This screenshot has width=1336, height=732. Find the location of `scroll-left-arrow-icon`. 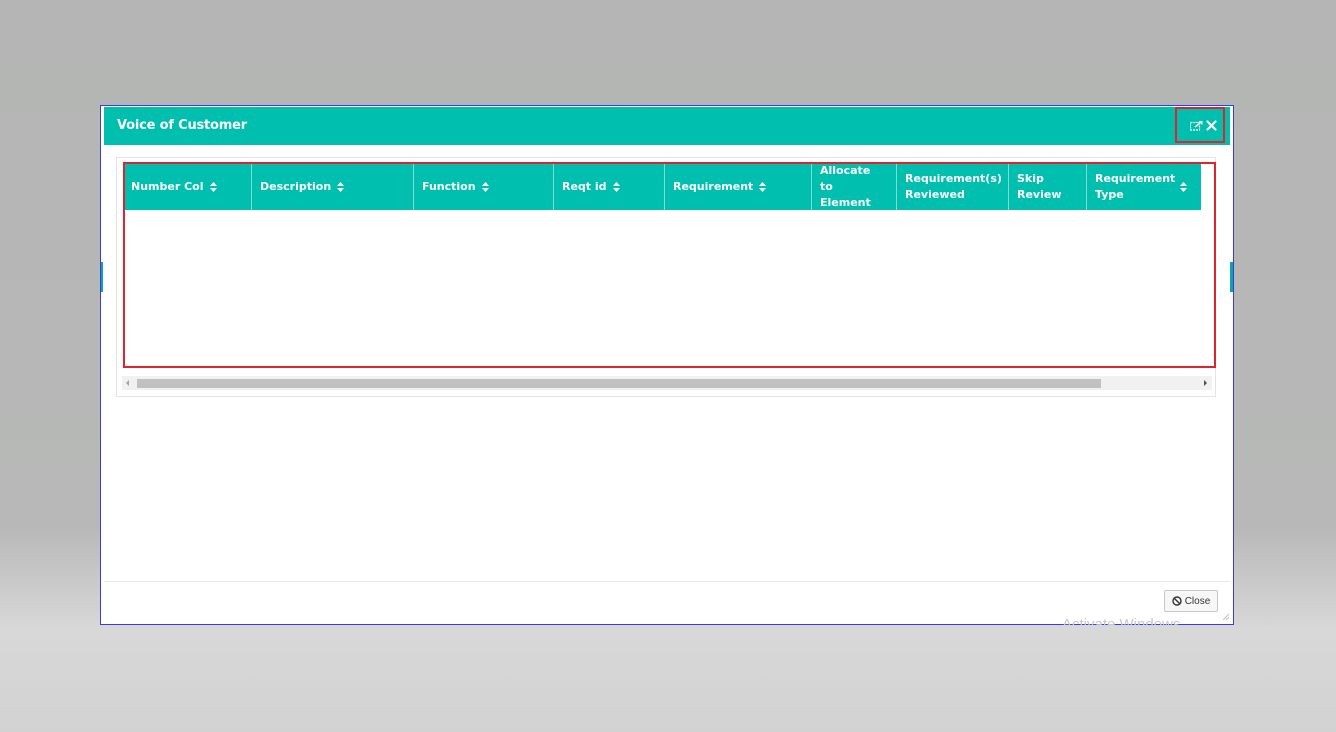

scroll-left-arrow-icon is located at coordinates (127, 383).